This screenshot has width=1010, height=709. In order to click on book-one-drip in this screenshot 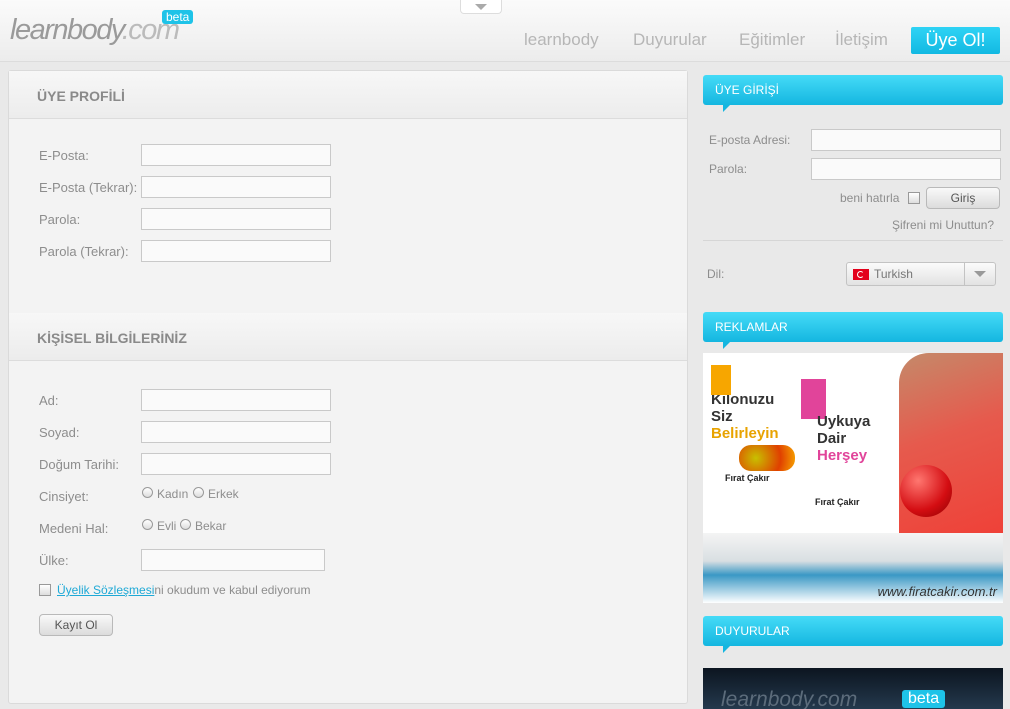, I will do `click(721, 380)`.